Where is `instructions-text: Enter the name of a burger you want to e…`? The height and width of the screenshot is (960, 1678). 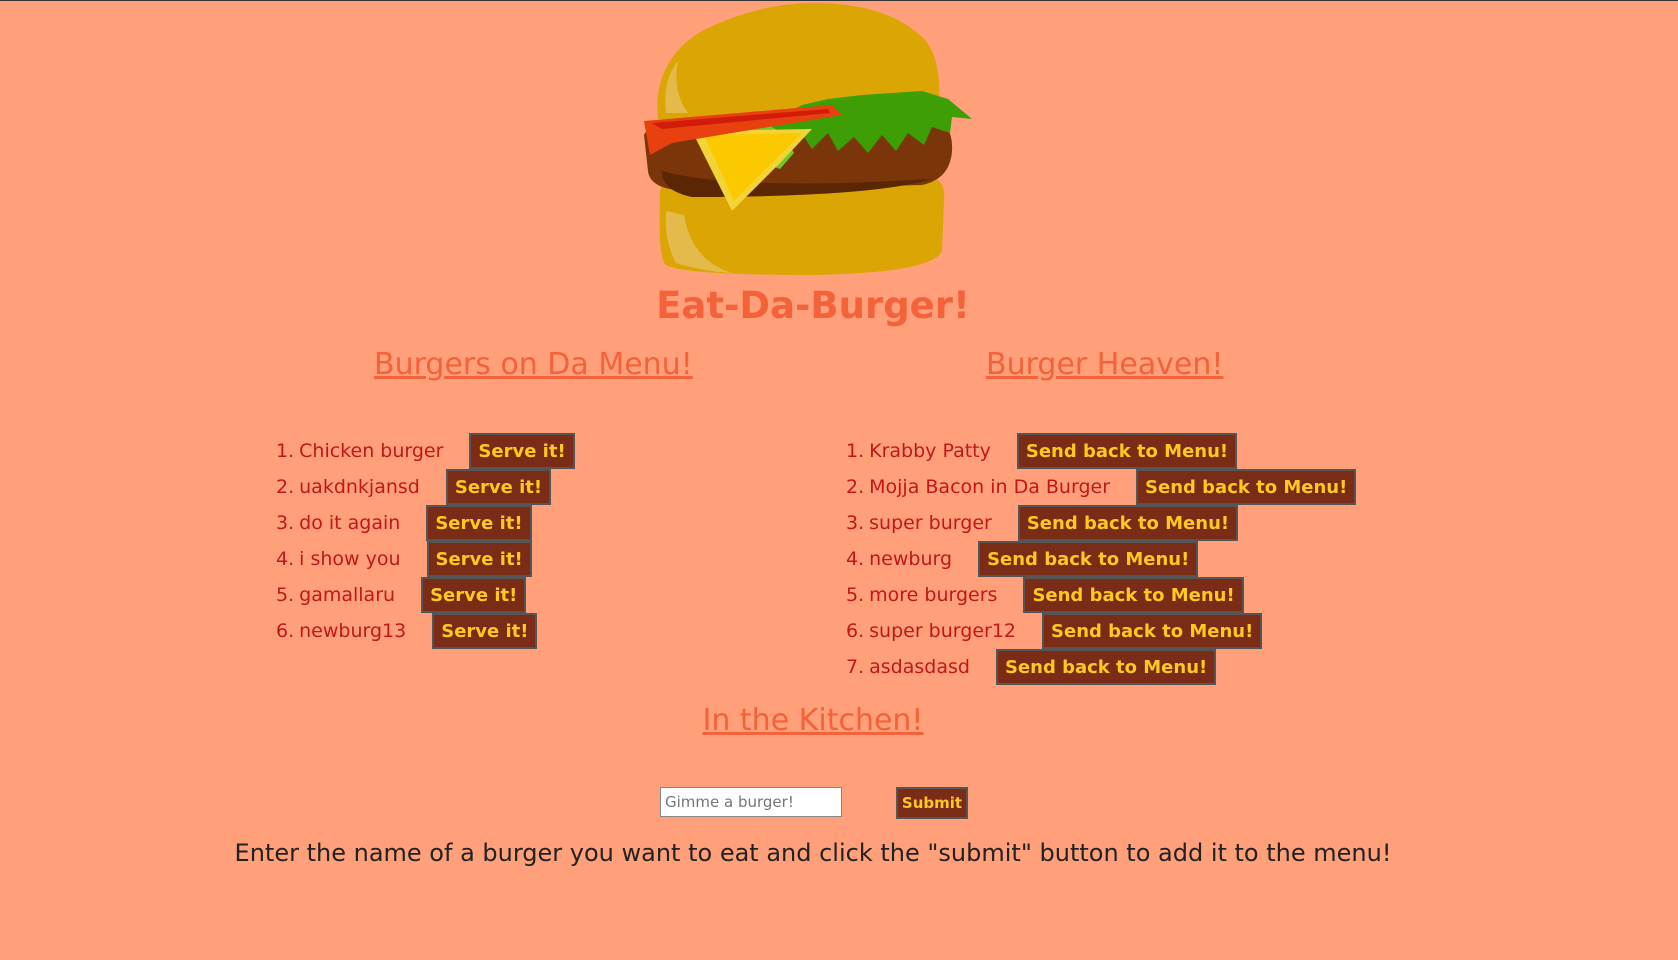
instructions-text: Enter the name of a burger you want to e… is located at coordinates (813, 853).